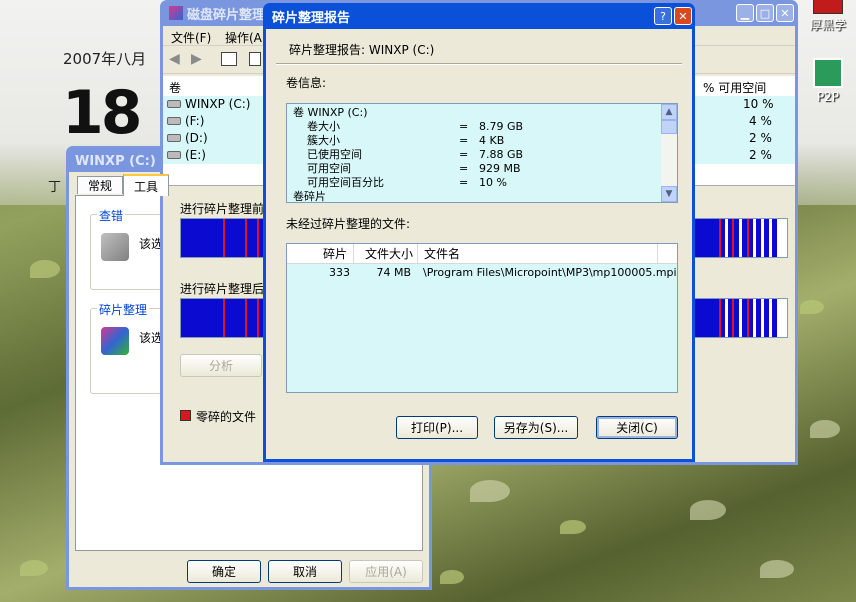 This screenshot has height=602, width=856. Describe the element at coordinates (311, 18) in the screenshot. I see `report-title: 碎片整理报告` at that location.